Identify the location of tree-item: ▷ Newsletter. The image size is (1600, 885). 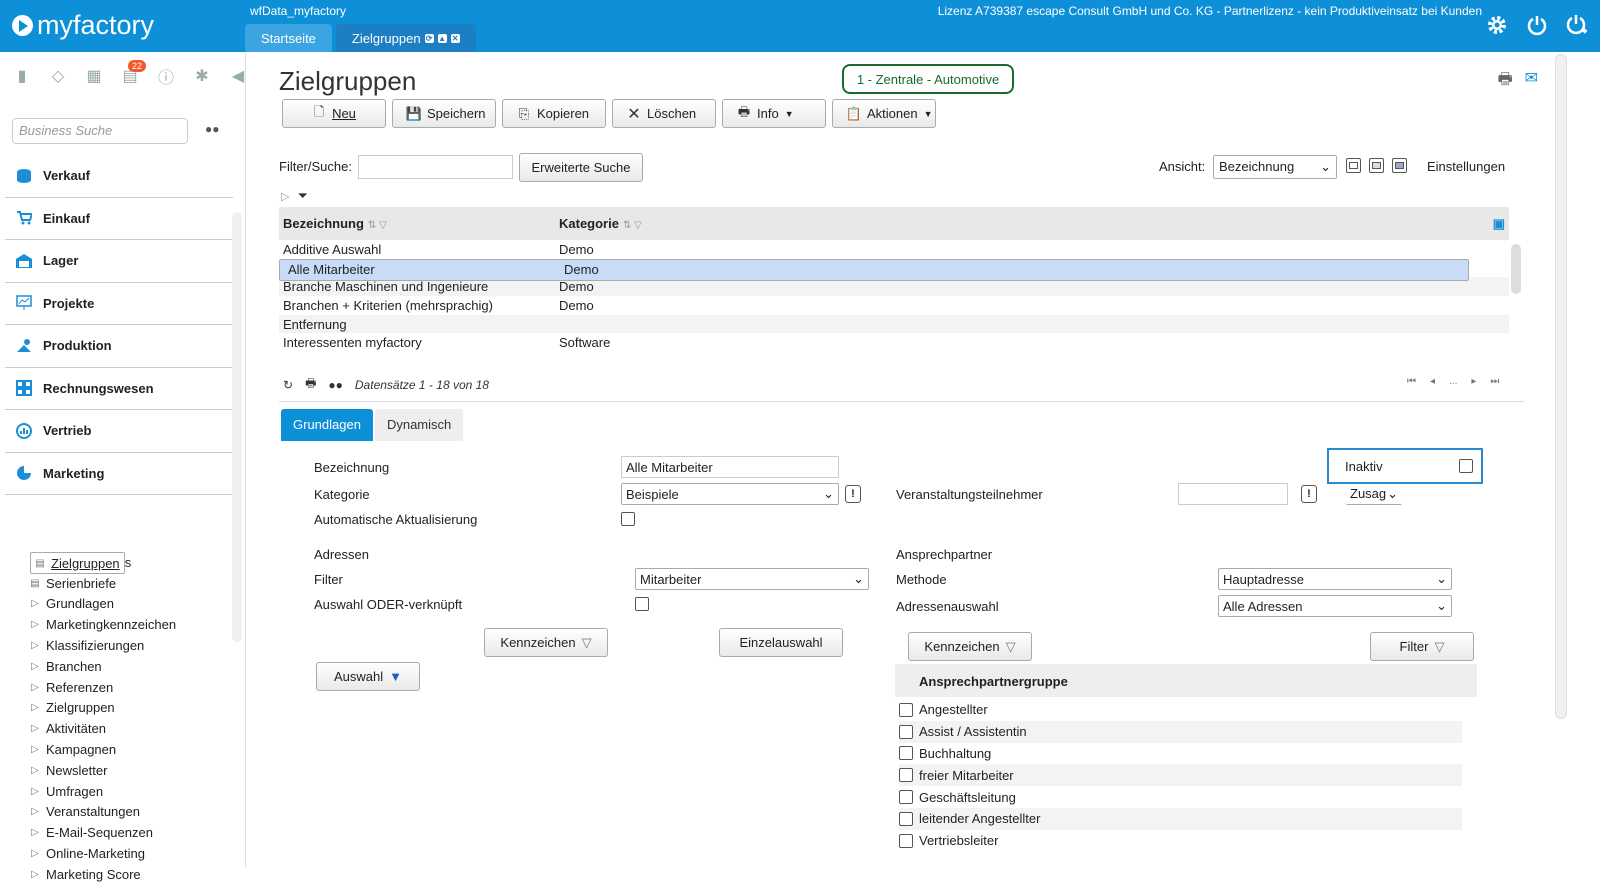
(130, 770).